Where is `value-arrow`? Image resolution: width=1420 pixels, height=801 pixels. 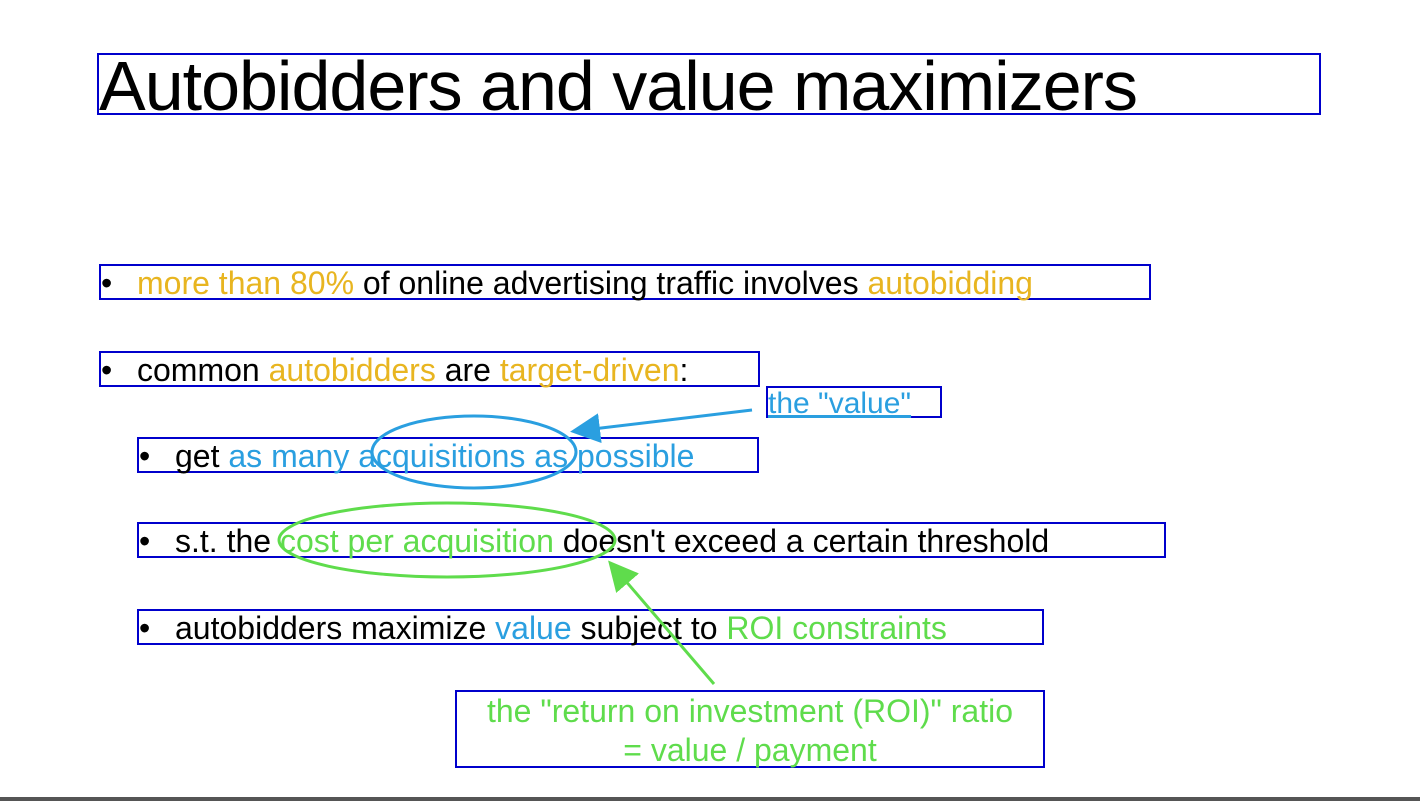
value-arrow is located at coordinates (661, 426).